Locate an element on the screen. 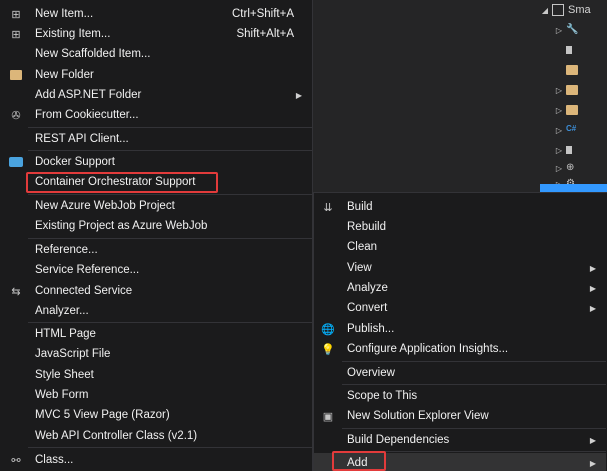  selected-project-row is located at coordinates (573, 188).